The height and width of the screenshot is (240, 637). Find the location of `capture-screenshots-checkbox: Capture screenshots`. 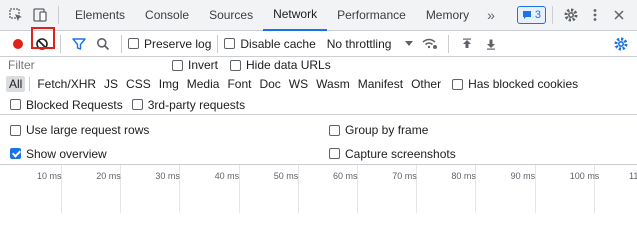

capture-screenshots-checkbox: Capture screenshots is located at coordinates (392, 154).